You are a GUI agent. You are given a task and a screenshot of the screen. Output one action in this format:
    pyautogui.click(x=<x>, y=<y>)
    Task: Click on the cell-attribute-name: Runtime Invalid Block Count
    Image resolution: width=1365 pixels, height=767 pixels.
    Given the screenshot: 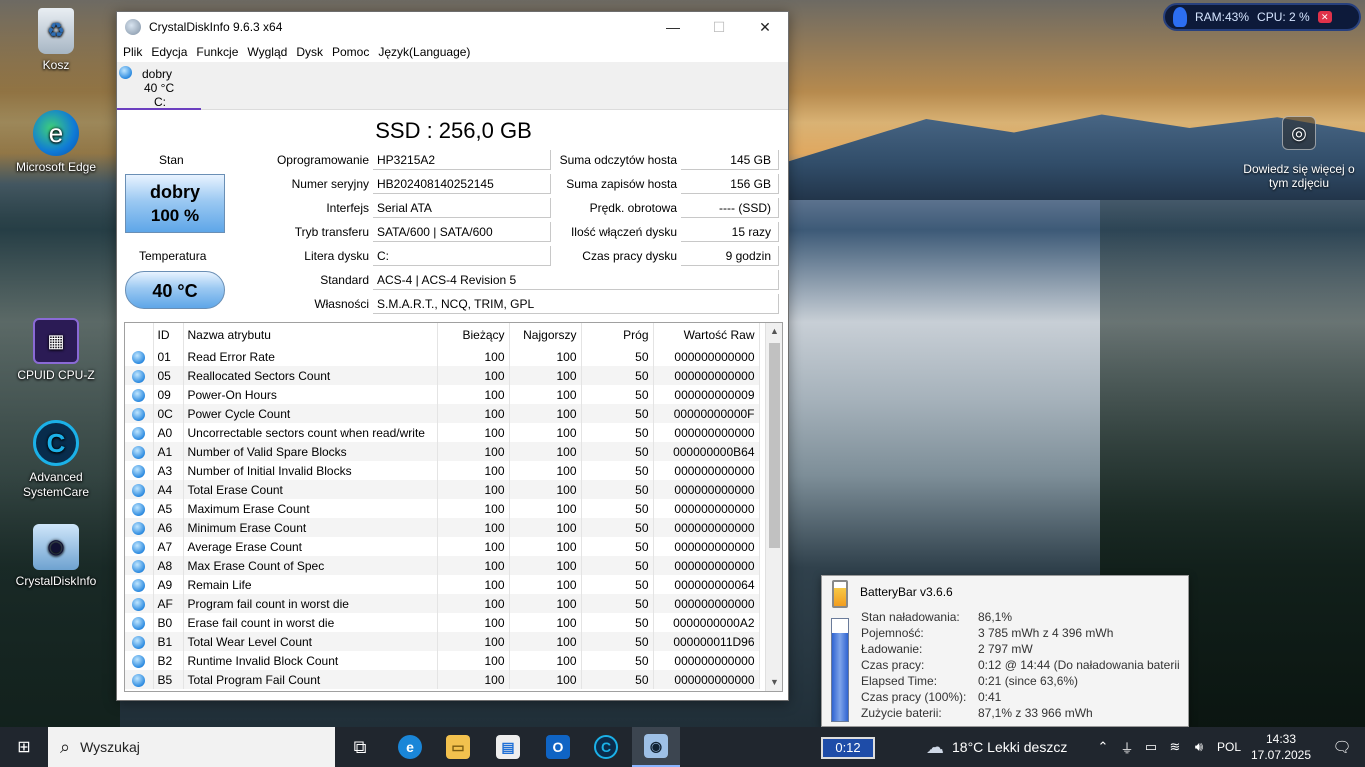 What is the action you would take?
    pyautogui.click(x=310, y=660)
    